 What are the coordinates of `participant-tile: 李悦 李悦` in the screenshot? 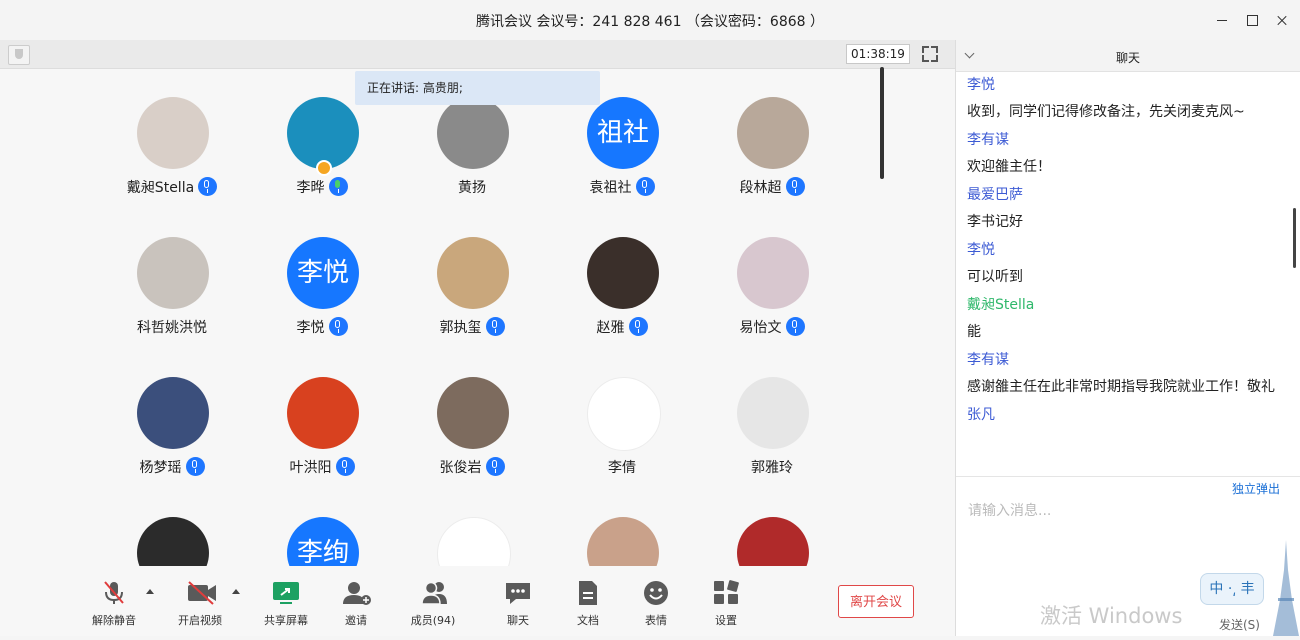 It's located at (322, 302).